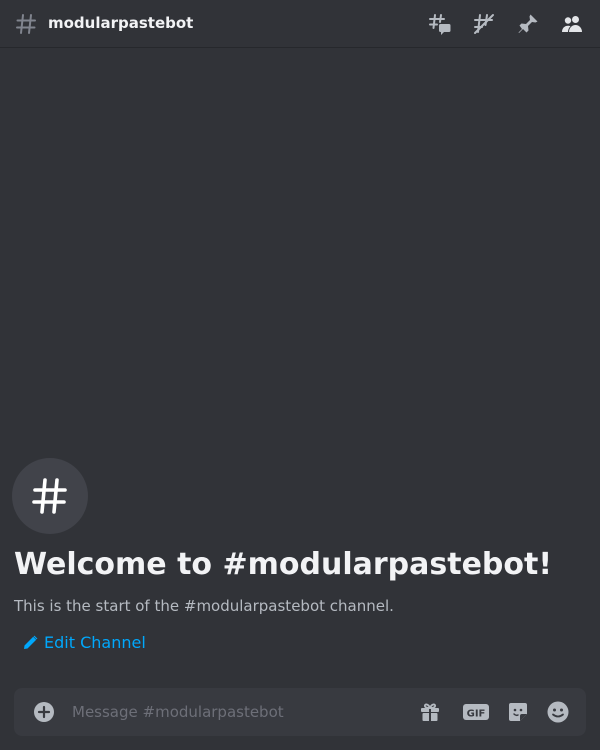 This screenshot has height=750, width=600. Describe the element at coordinates (430, 712) in the screenshot. I see `gift-icon` at that location.